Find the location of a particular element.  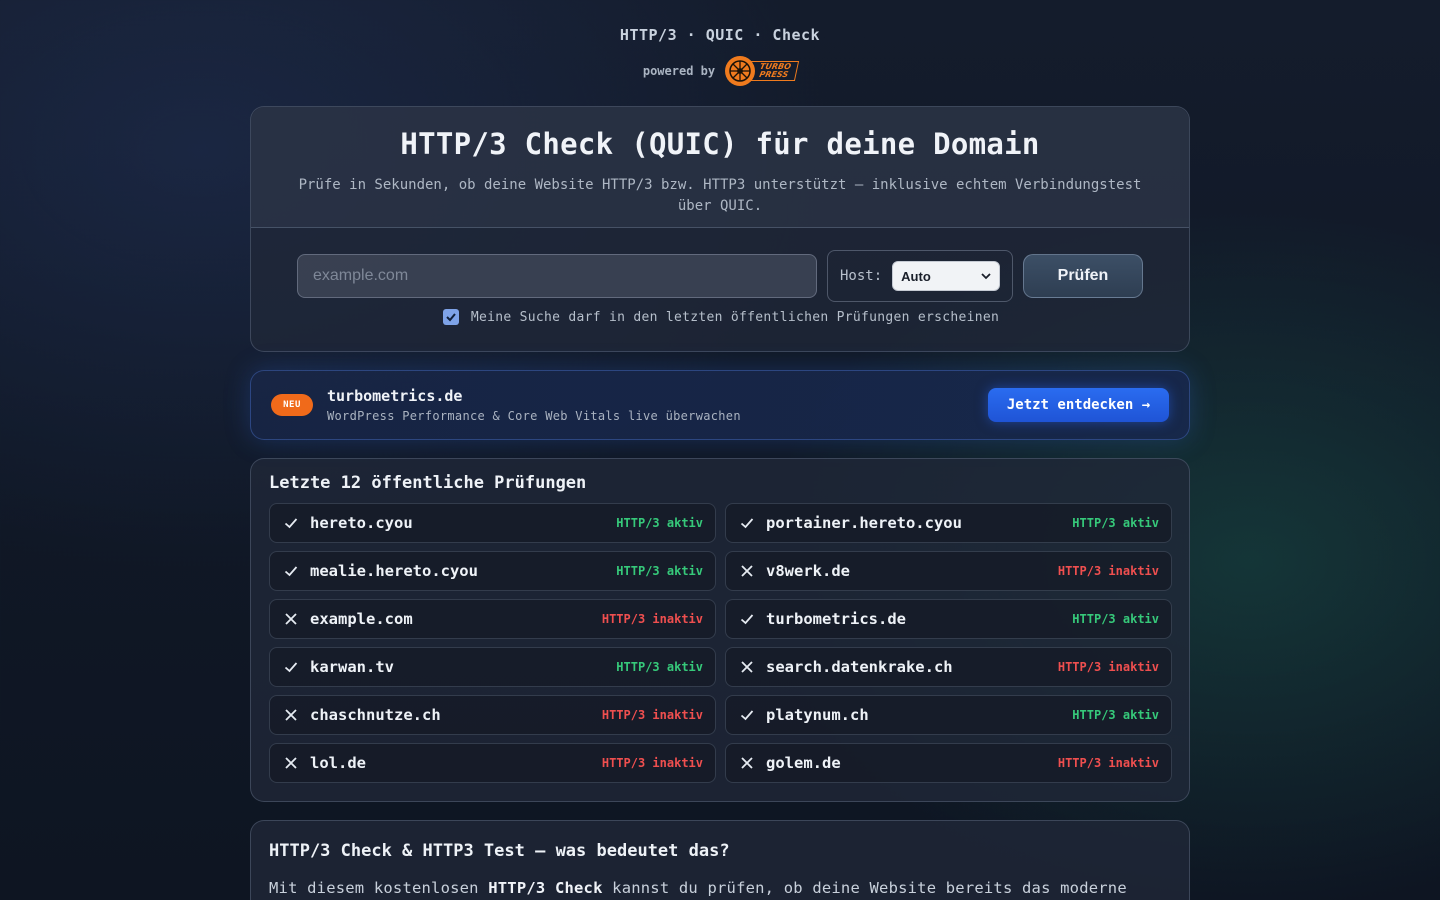

chevron-down-icon is located at coordinates (986, 276).